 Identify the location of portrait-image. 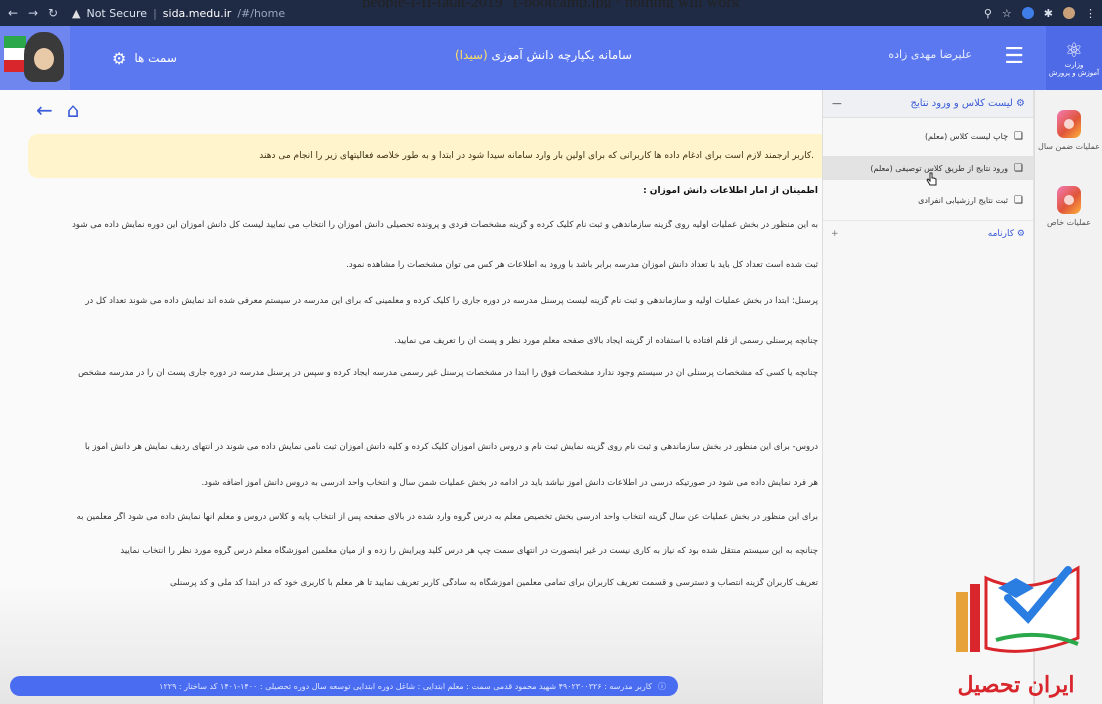
(44, 57).